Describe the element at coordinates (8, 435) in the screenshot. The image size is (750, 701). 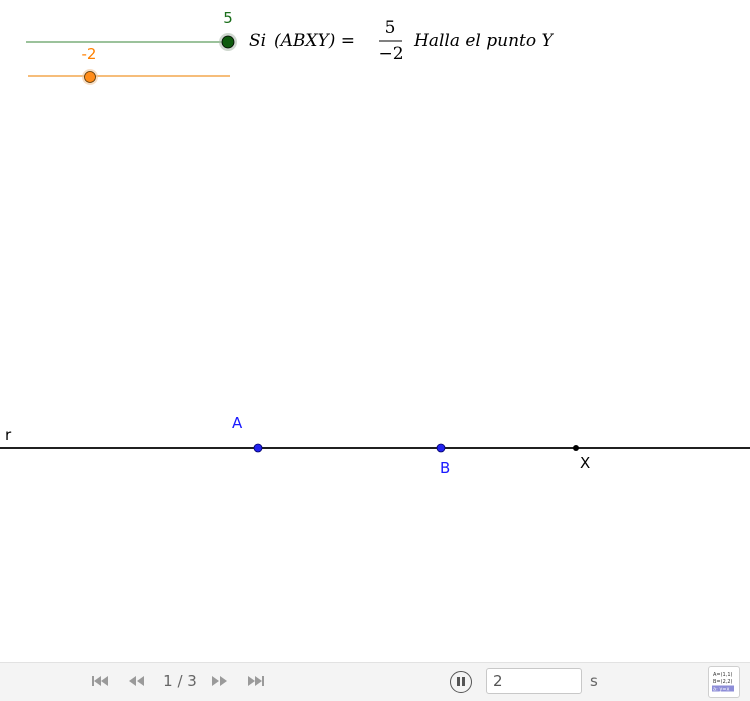
I see `line-r-label: r` at that location.